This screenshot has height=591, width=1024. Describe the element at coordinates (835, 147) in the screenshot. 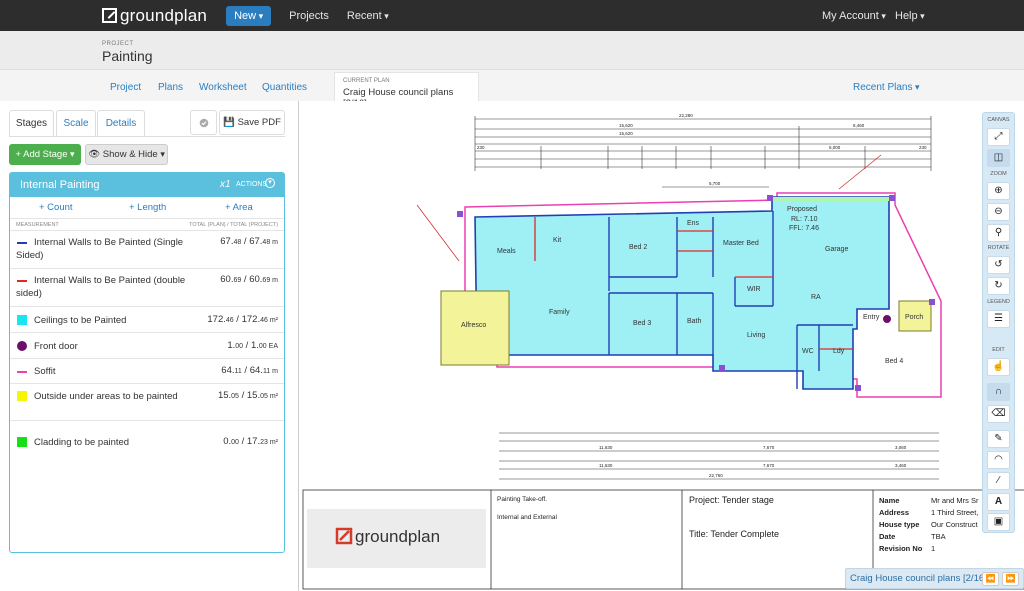

I see `dim-top-e: 6,000` at that location.